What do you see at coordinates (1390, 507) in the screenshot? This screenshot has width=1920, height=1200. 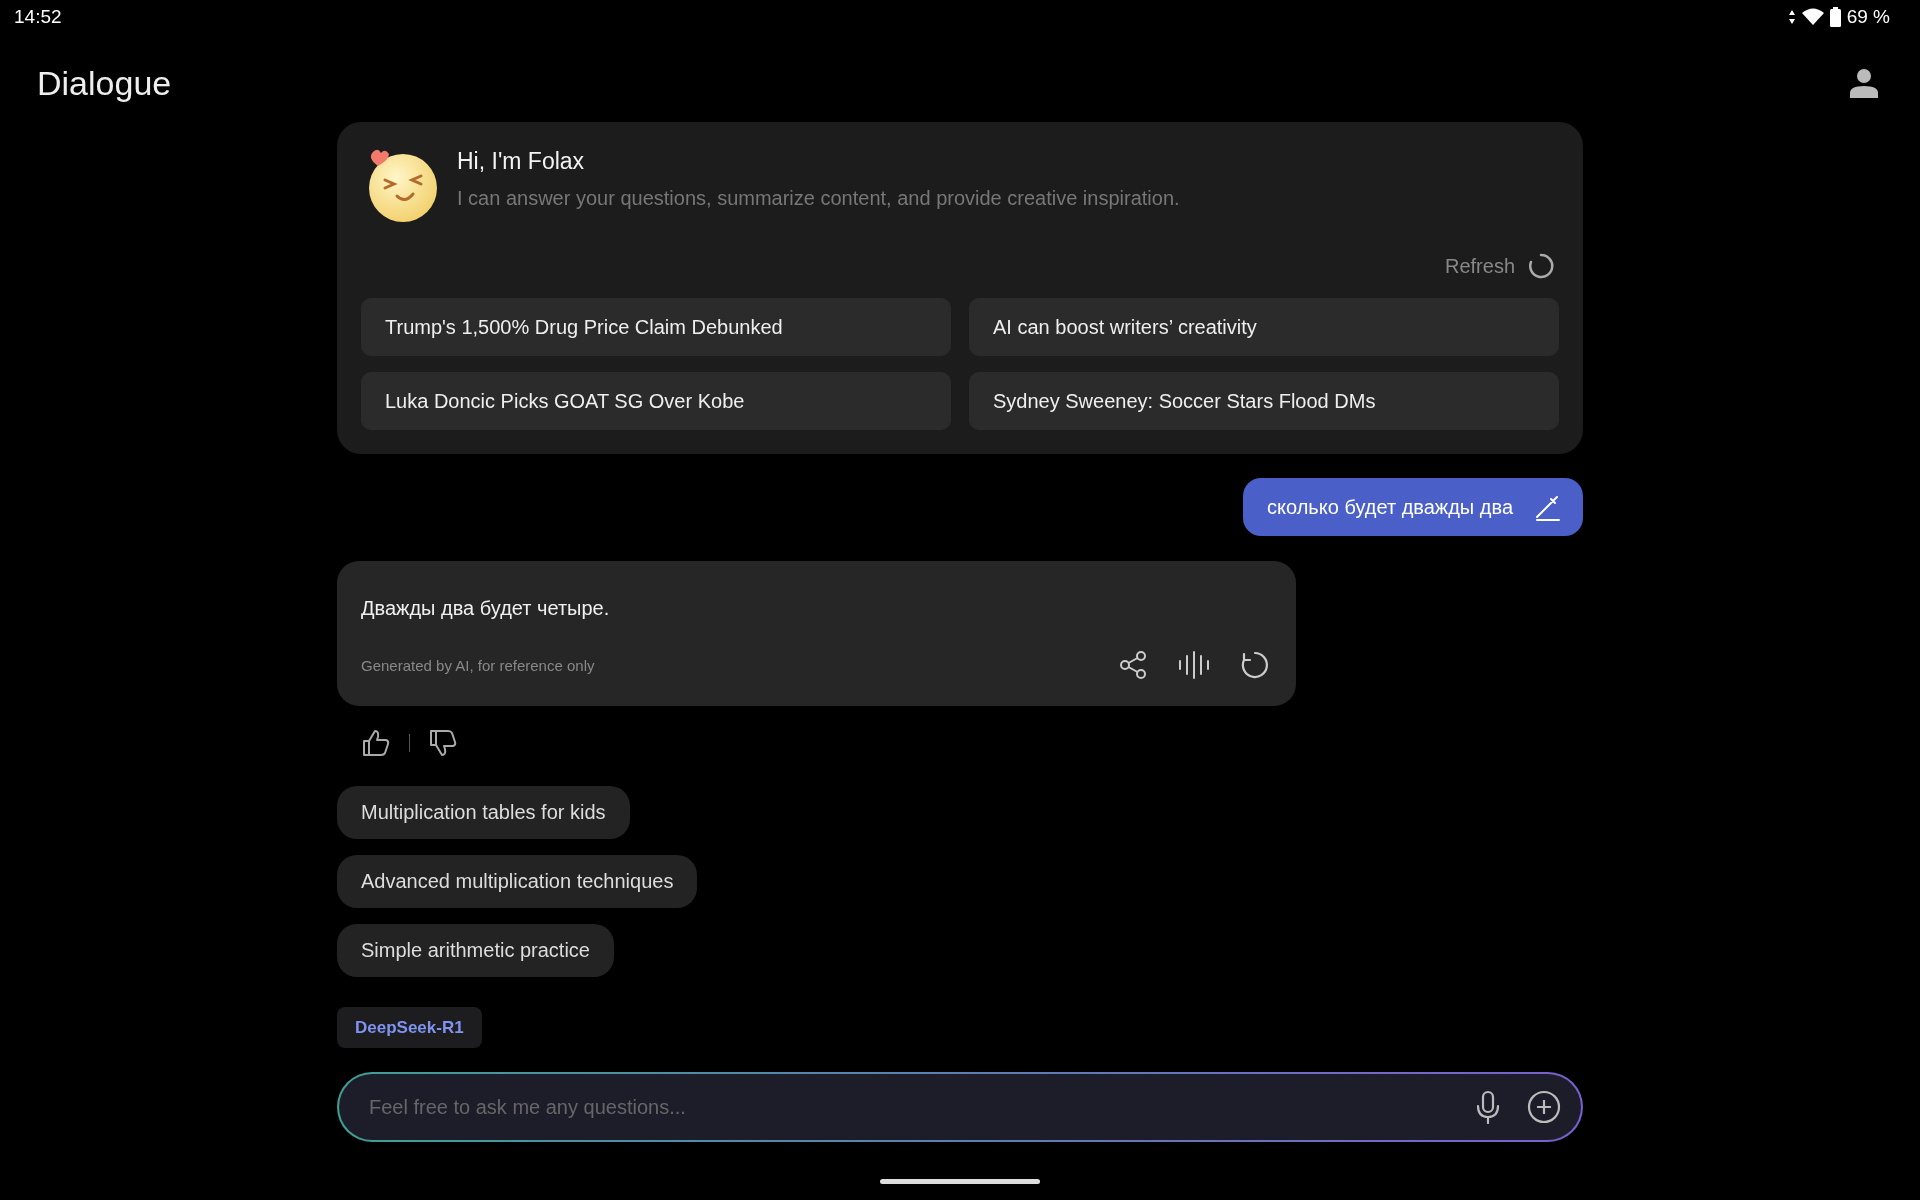 I see `user-message-text: сколько будет дважды два` at bounding box center [1390, 507].